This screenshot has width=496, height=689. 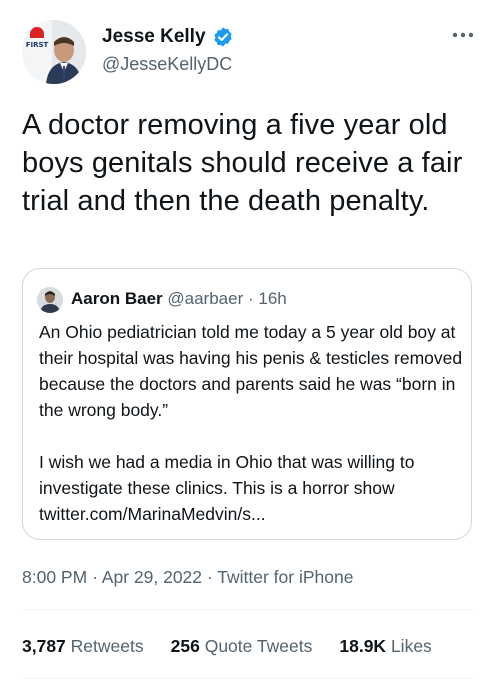 I want to click on retweets-count: 3,787, so click(x=44, y=646).